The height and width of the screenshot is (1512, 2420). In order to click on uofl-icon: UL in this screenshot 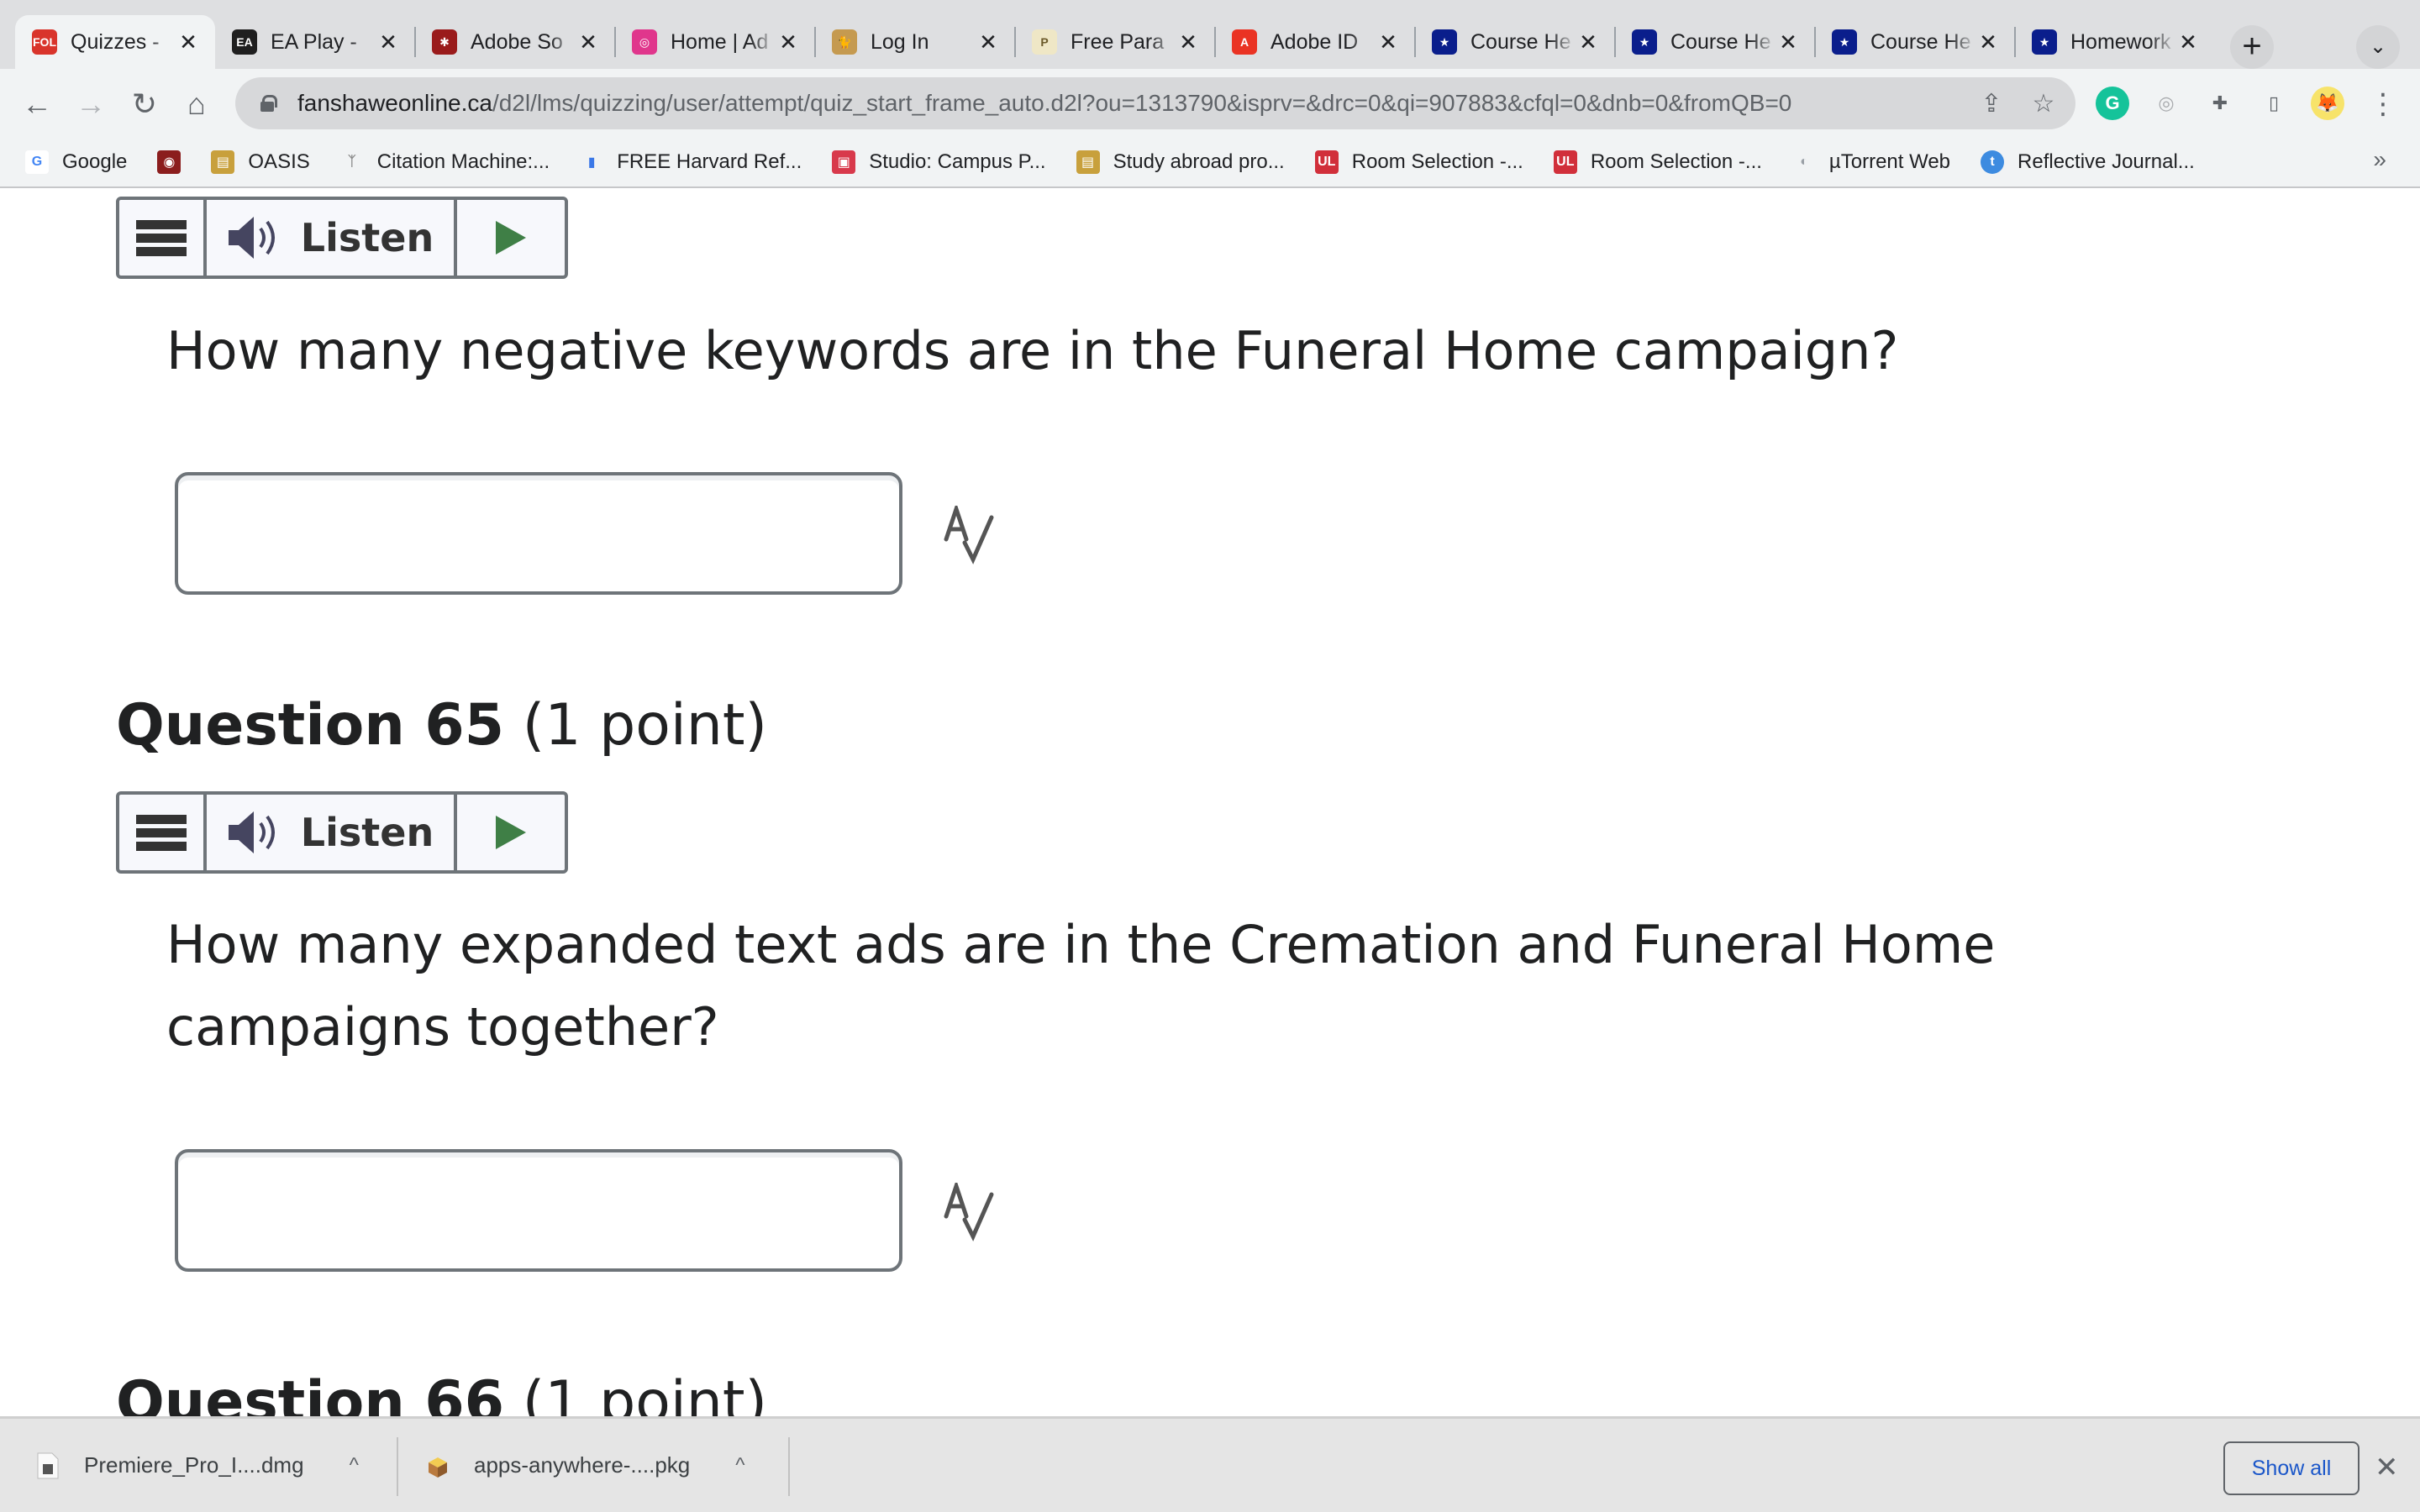, I will do `click(1565, 162)`.